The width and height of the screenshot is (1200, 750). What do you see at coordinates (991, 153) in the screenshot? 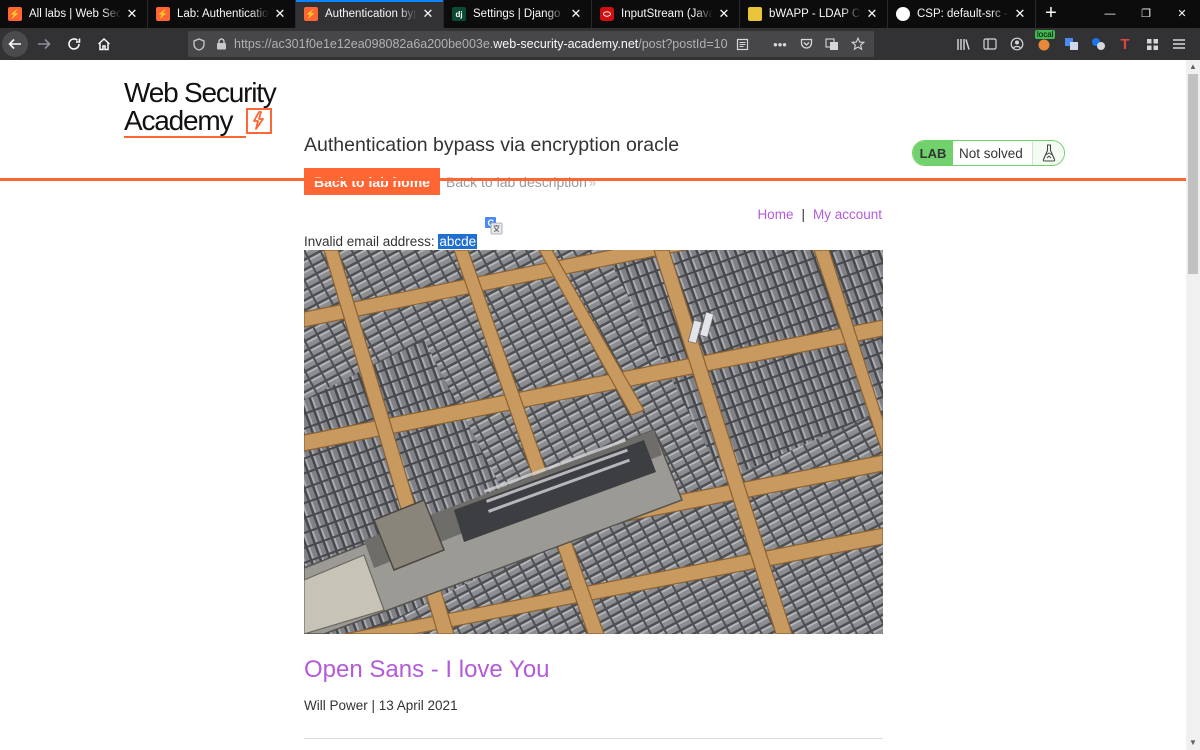
I see `lab-status-text: Not solved` at bounding box center [991, 153].